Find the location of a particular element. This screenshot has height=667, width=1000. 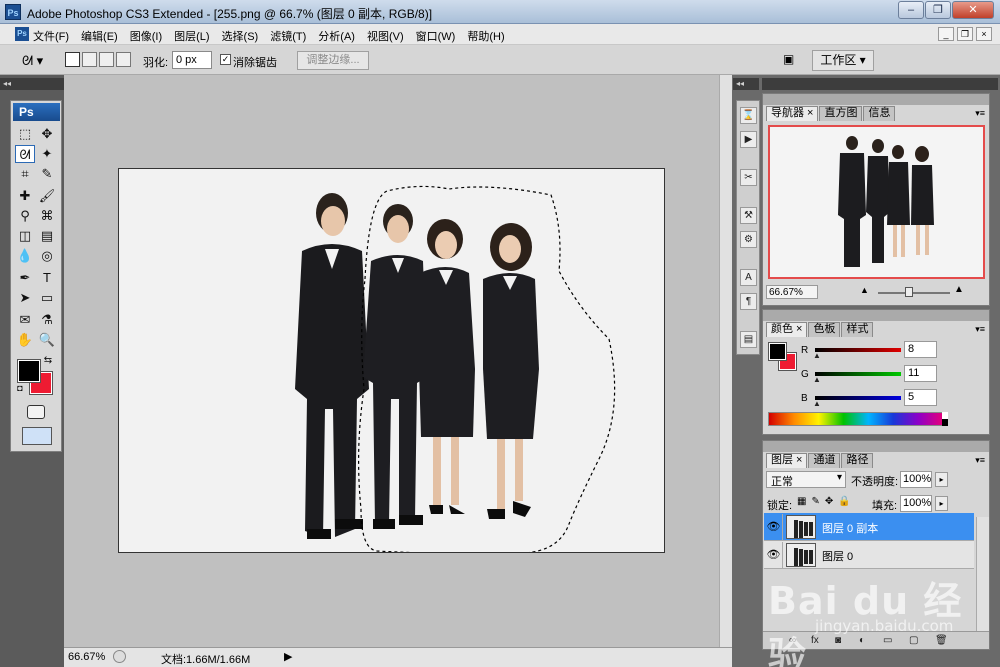

channel-g-input: 11 is located at coordinates (920, 373).